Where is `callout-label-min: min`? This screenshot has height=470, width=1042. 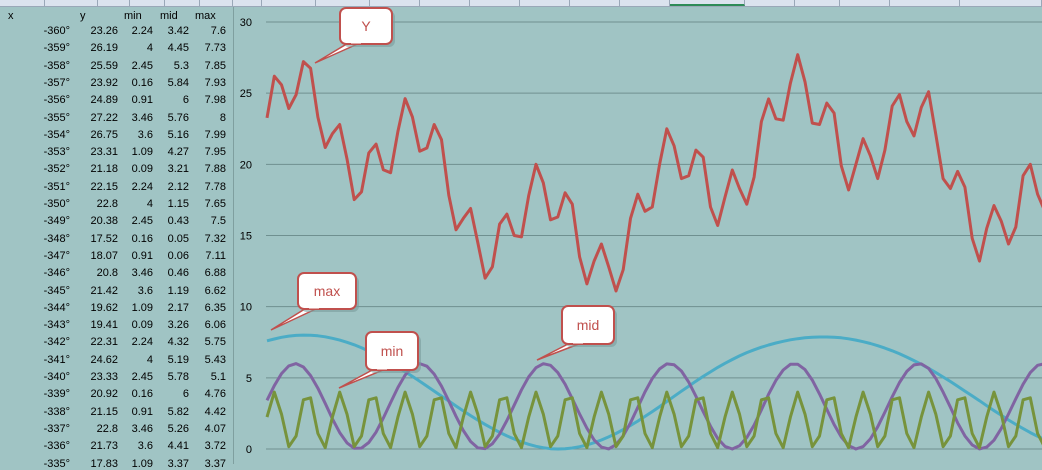
callout-label-min: min is located at coordinates (392, 351).